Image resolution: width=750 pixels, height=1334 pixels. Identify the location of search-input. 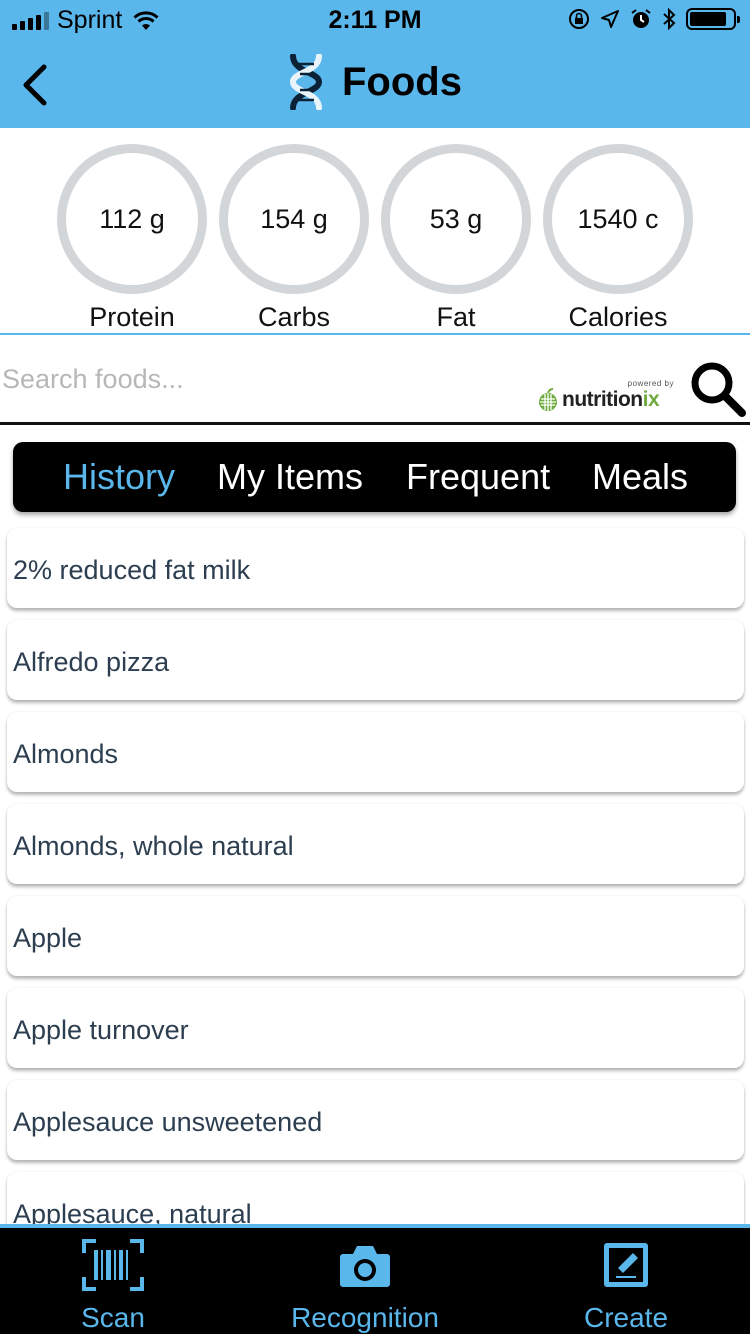
(252, 379).